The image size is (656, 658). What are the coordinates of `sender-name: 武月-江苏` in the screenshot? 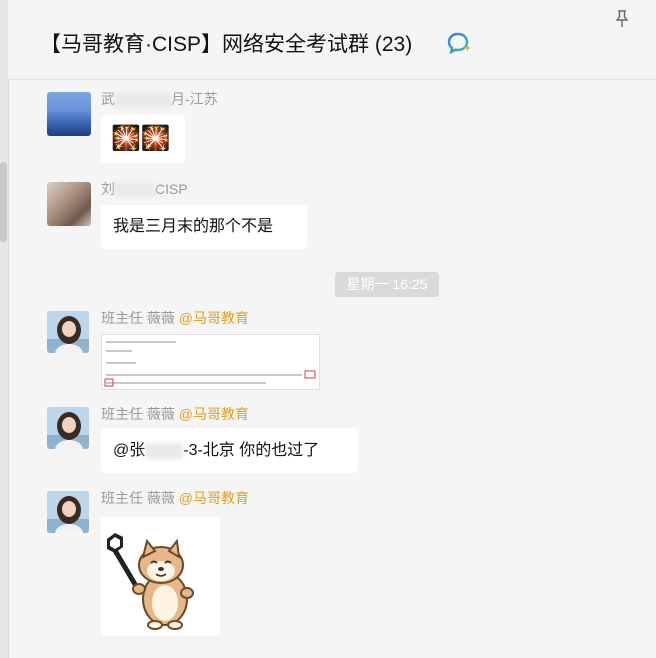 It's located at (159, 99).